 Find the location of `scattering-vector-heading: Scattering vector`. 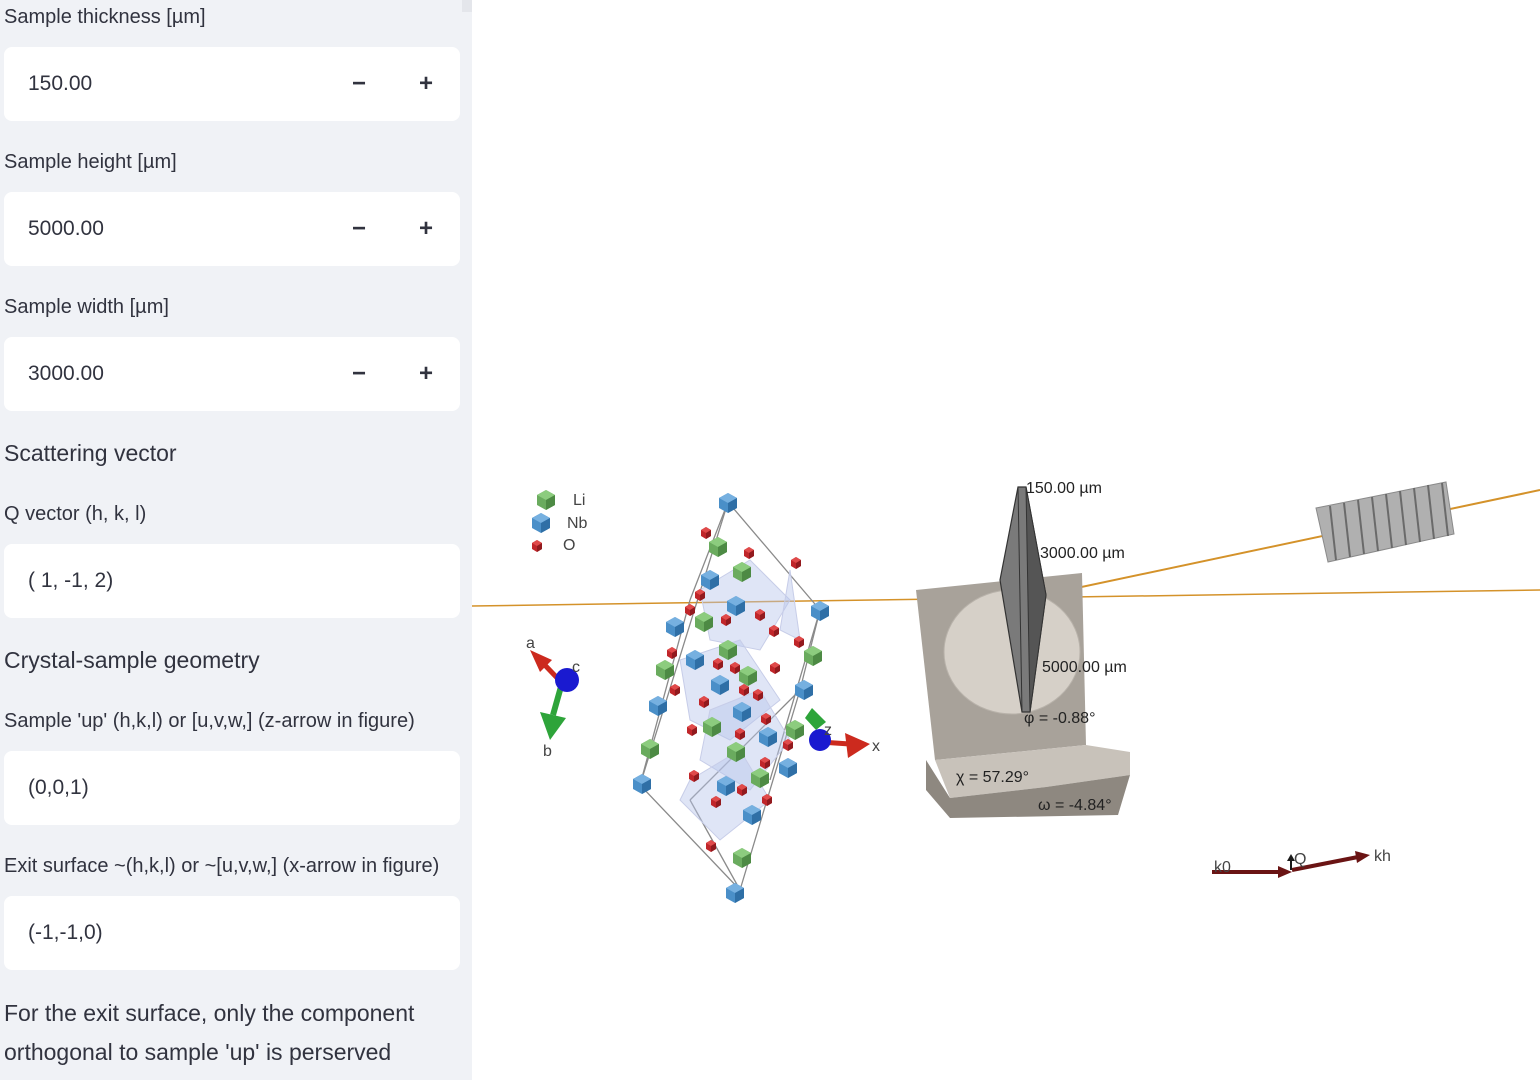

scattering-vector-heading: Scattering vector is located at coordinates (90, 453).